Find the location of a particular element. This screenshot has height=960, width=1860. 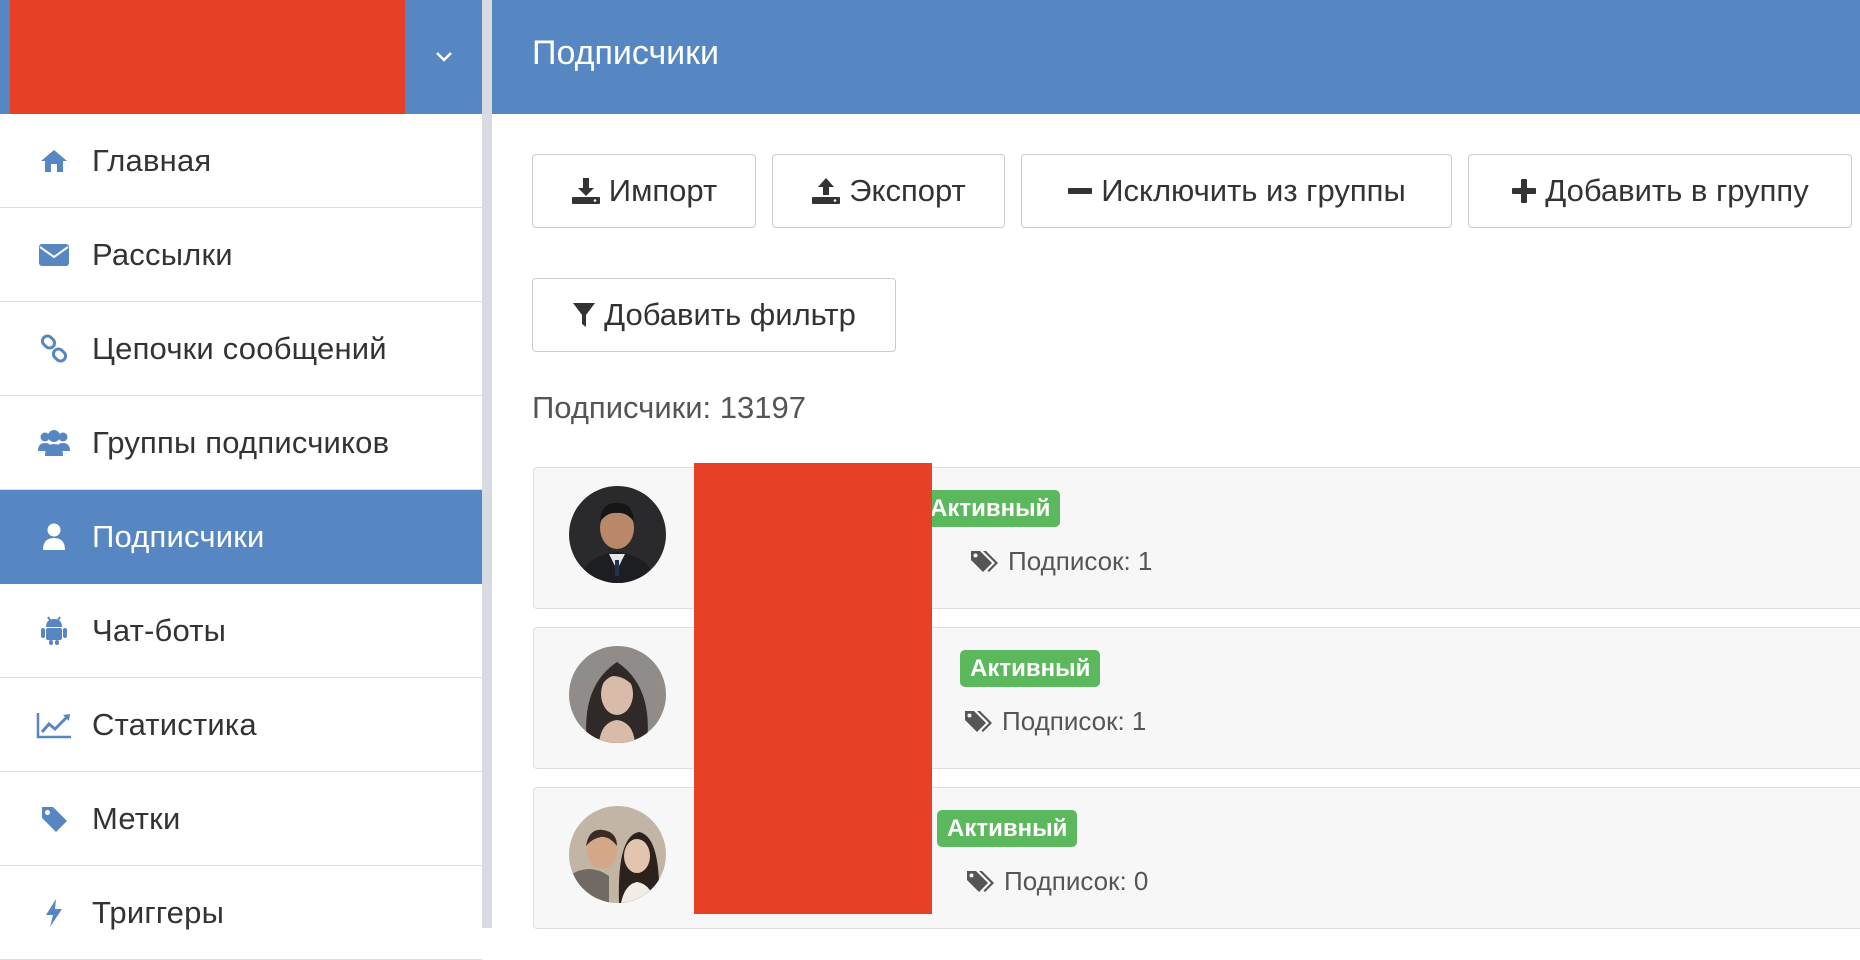

sidebar-item-label: Триггеры is located at coordinates (158, 912).